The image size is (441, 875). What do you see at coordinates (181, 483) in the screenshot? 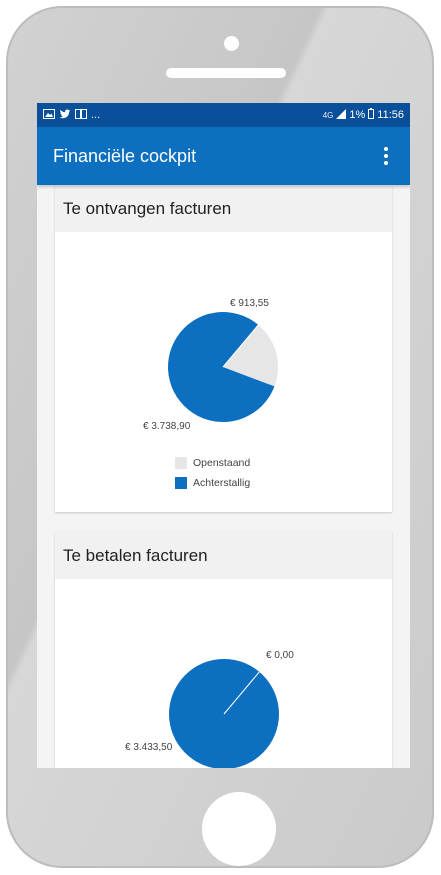
I see `legend-swatch-achterstallig` at bounding box center [181, 483].